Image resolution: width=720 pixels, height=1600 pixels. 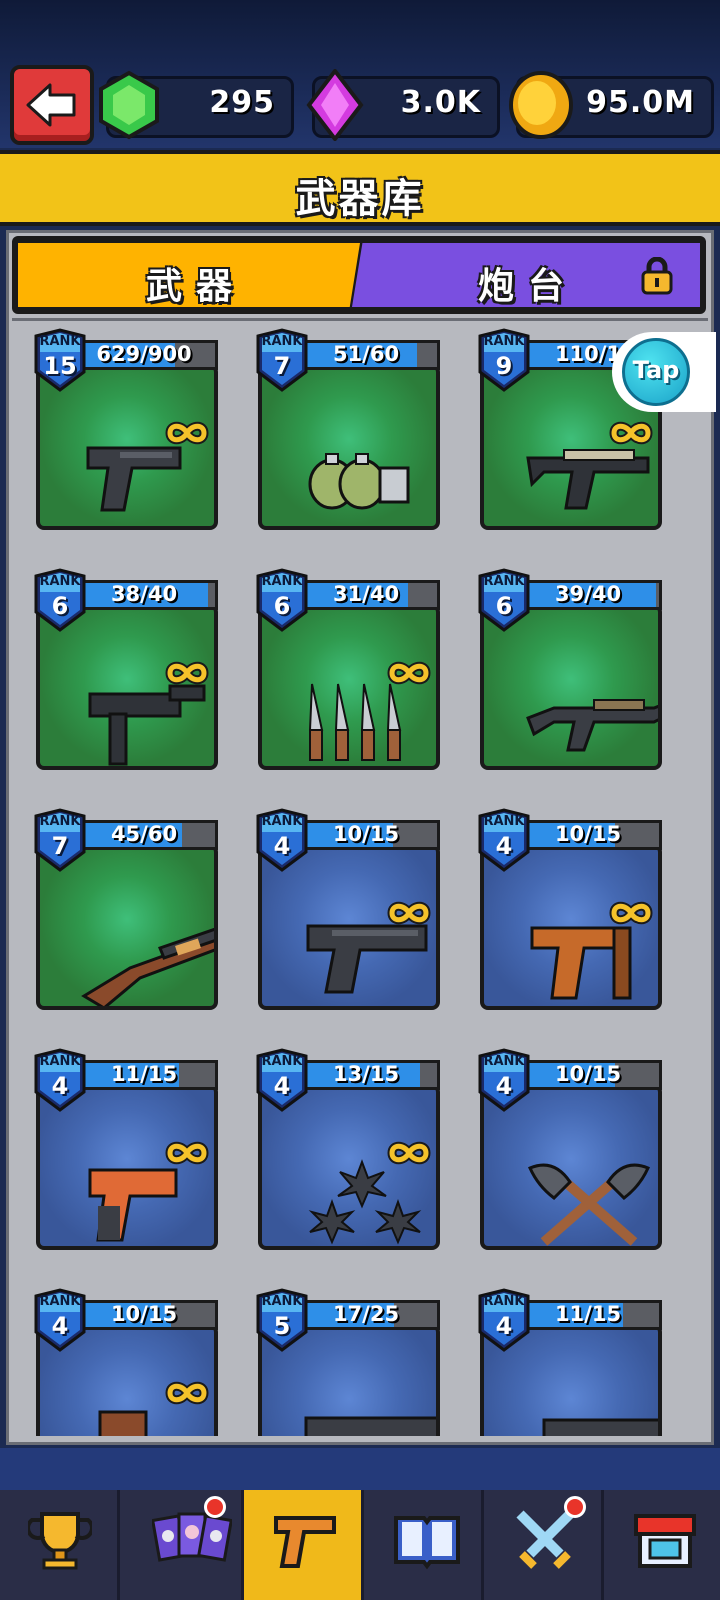 I want to click on shotgun-icon, so click(x=147, y=962).